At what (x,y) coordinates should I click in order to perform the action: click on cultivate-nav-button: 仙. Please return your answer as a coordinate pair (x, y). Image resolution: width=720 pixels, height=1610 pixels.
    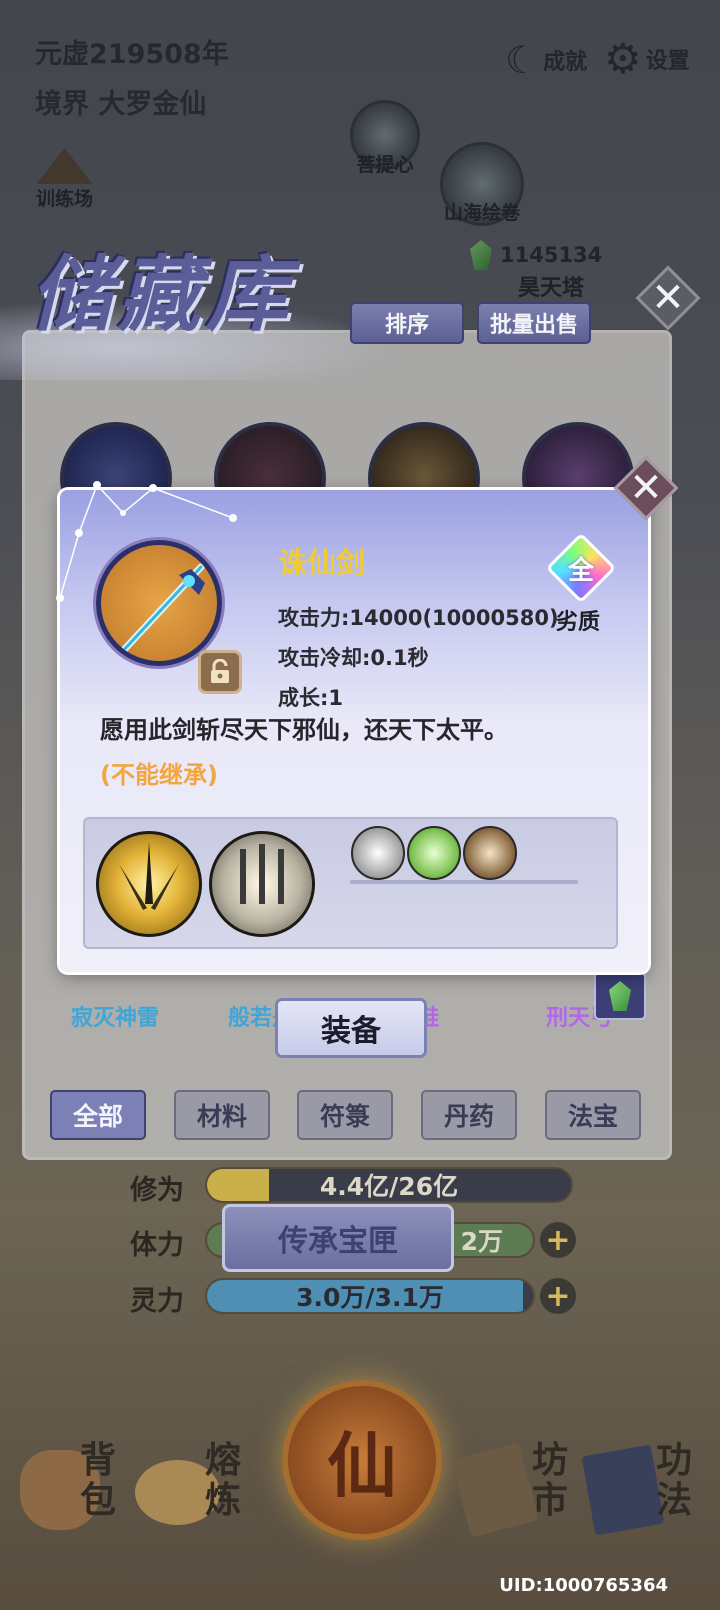
    Looking at the image, I should click on (362, 1460).